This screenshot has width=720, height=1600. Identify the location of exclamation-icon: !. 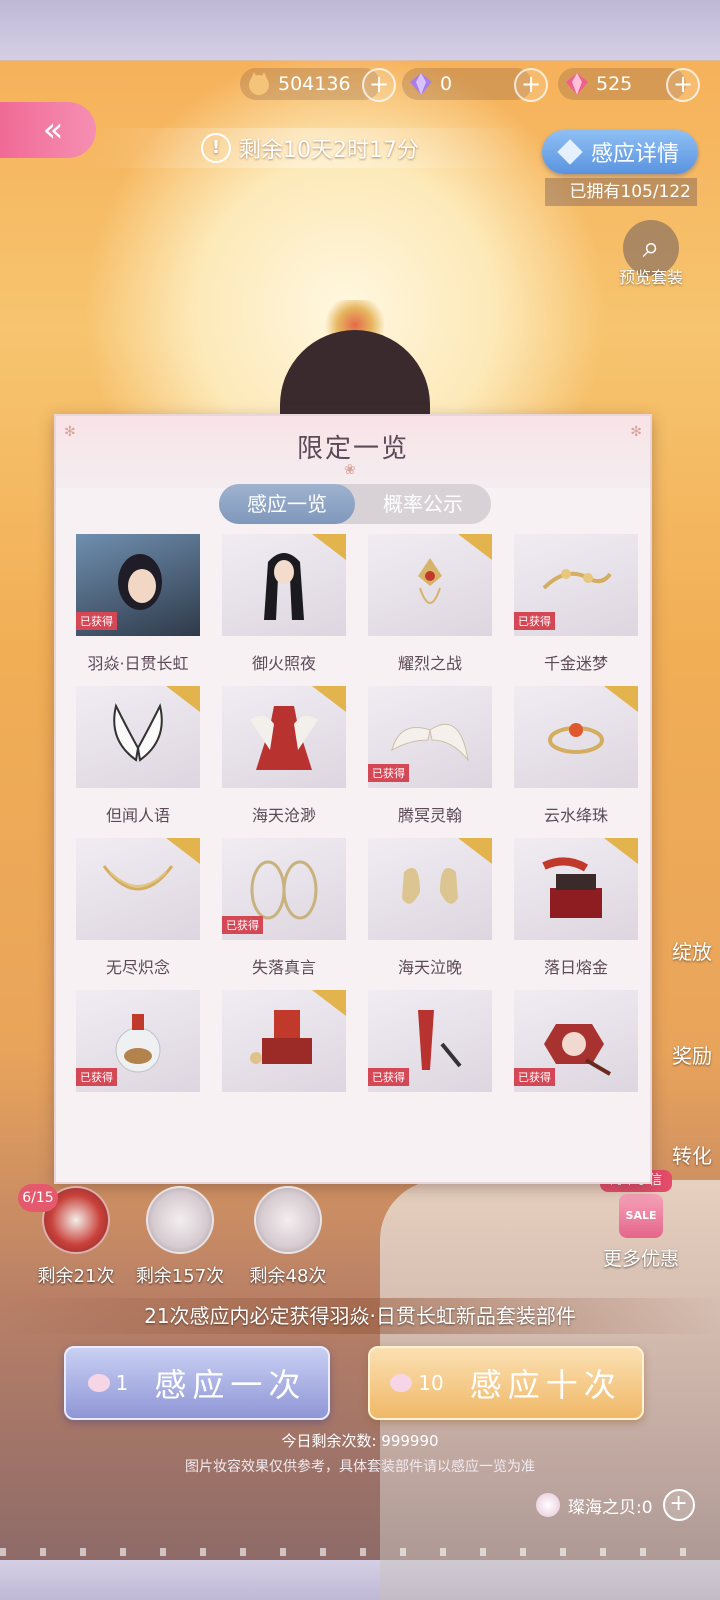
(216, 148).